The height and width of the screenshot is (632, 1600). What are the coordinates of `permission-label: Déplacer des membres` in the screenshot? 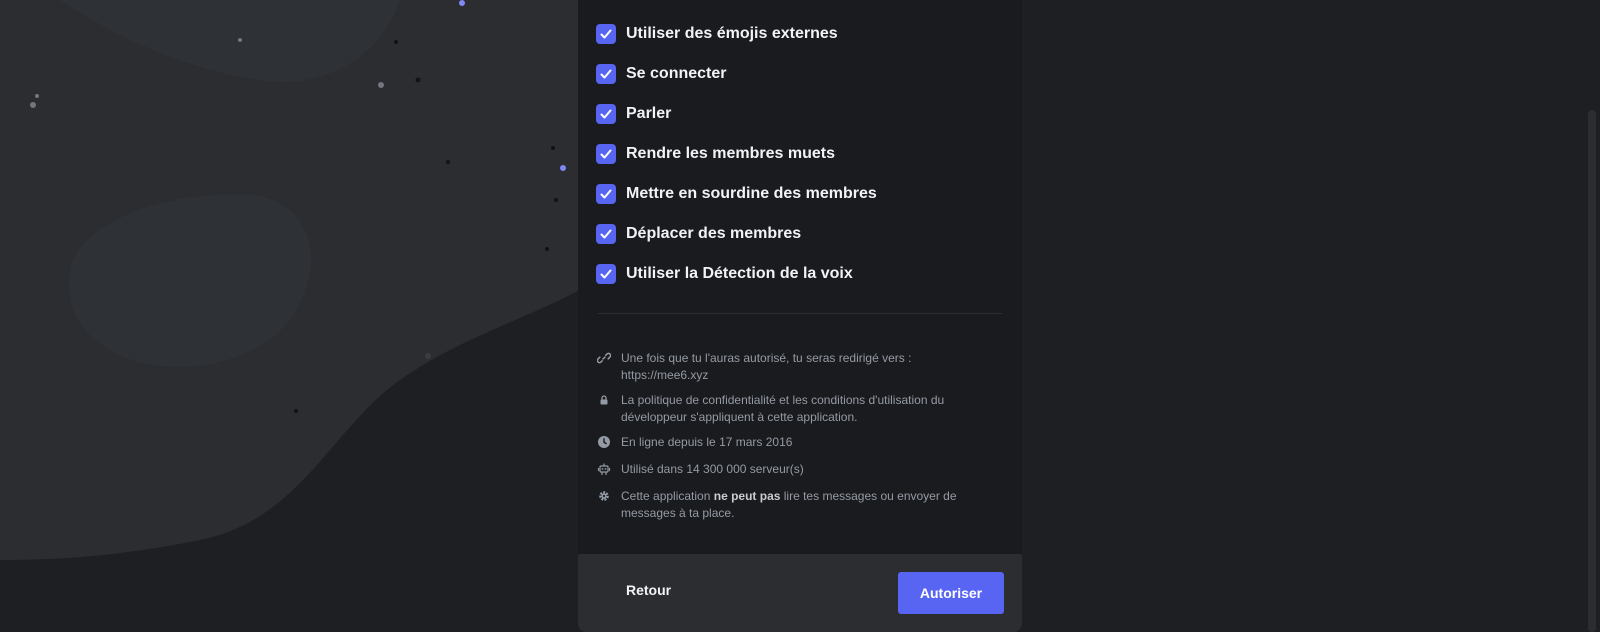 It's located at (714, 233).